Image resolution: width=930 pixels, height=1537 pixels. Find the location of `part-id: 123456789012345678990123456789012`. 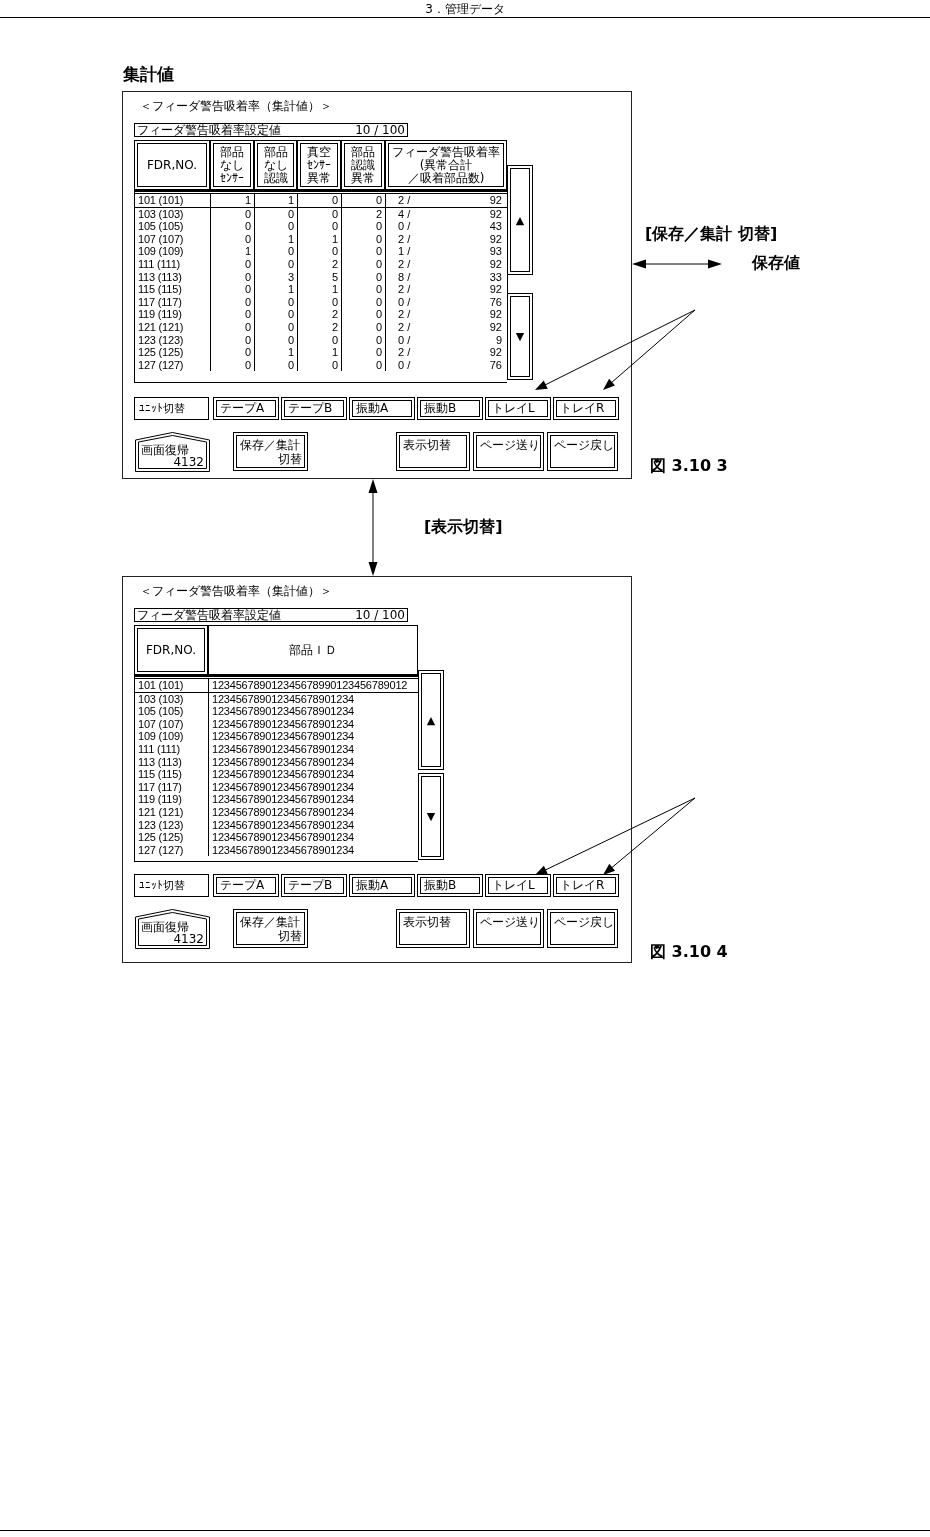

part-id: 123456789012345678990123456789012 is located at coordinates (310, 685).